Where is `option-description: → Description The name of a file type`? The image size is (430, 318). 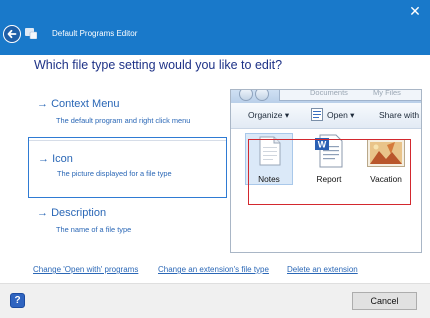 option-description: → Description The name of a file type is located at coordinates (127, 224).